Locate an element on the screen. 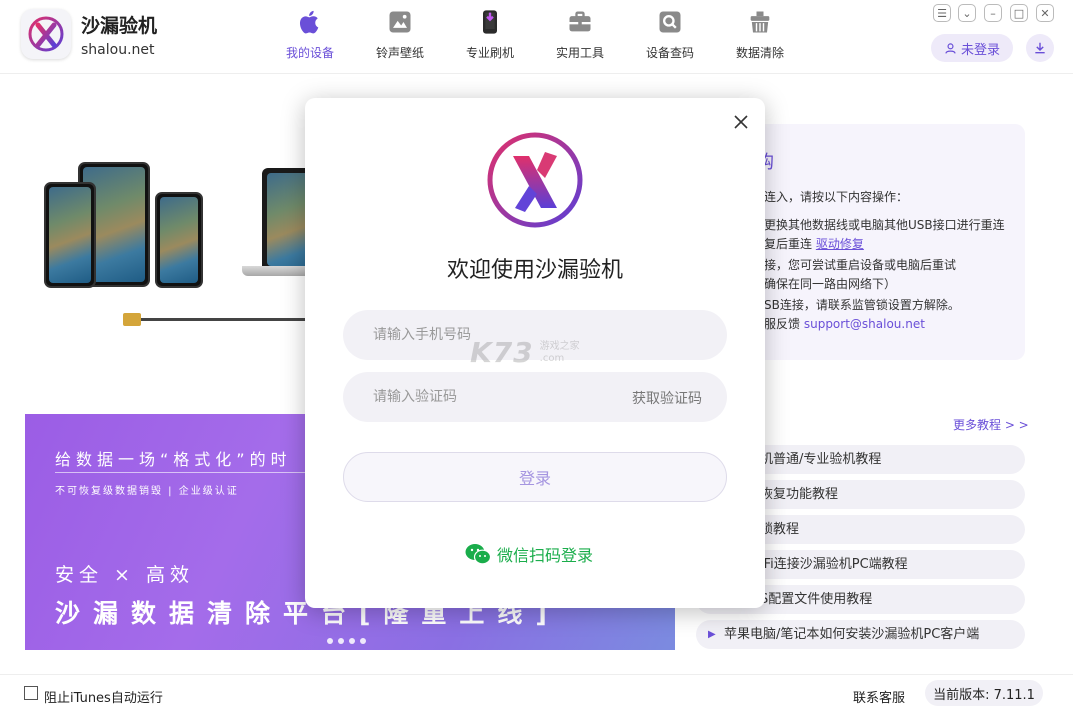  help-line-text: 复后重连 is located at coordinates (788, 244).